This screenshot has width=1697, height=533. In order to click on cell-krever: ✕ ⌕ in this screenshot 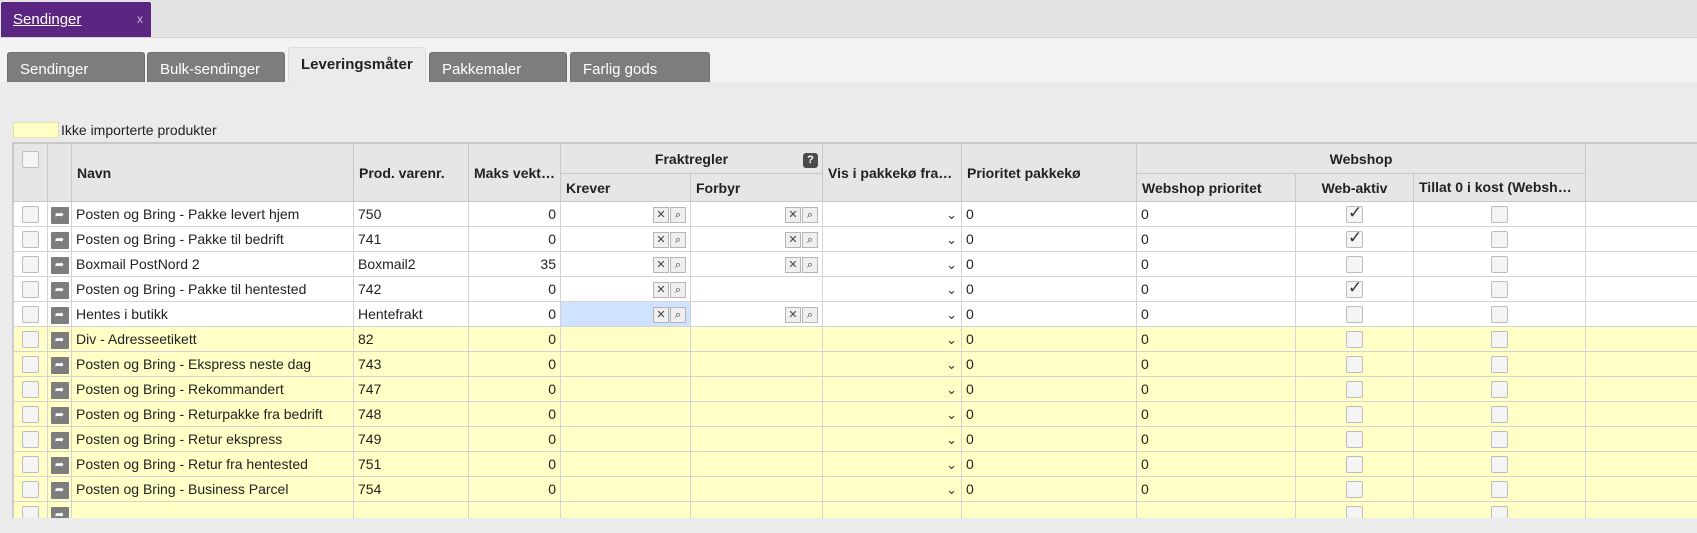, I will do `click(625, 214)`.